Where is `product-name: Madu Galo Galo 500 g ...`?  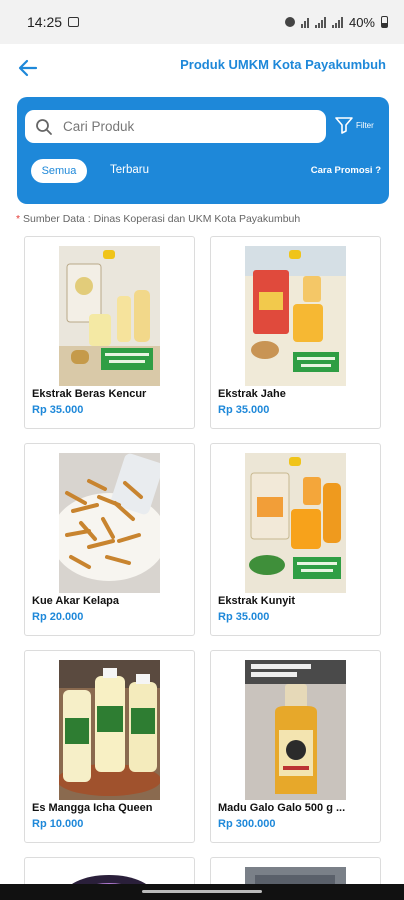
product-name: Madu Galo Galo 500 g ... is located at coordinates (282, 808).